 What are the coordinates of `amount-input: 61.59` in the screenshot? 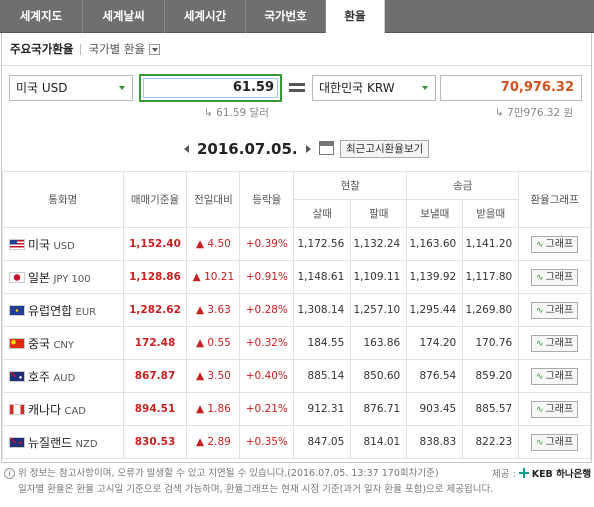 It's located at (210, 88).